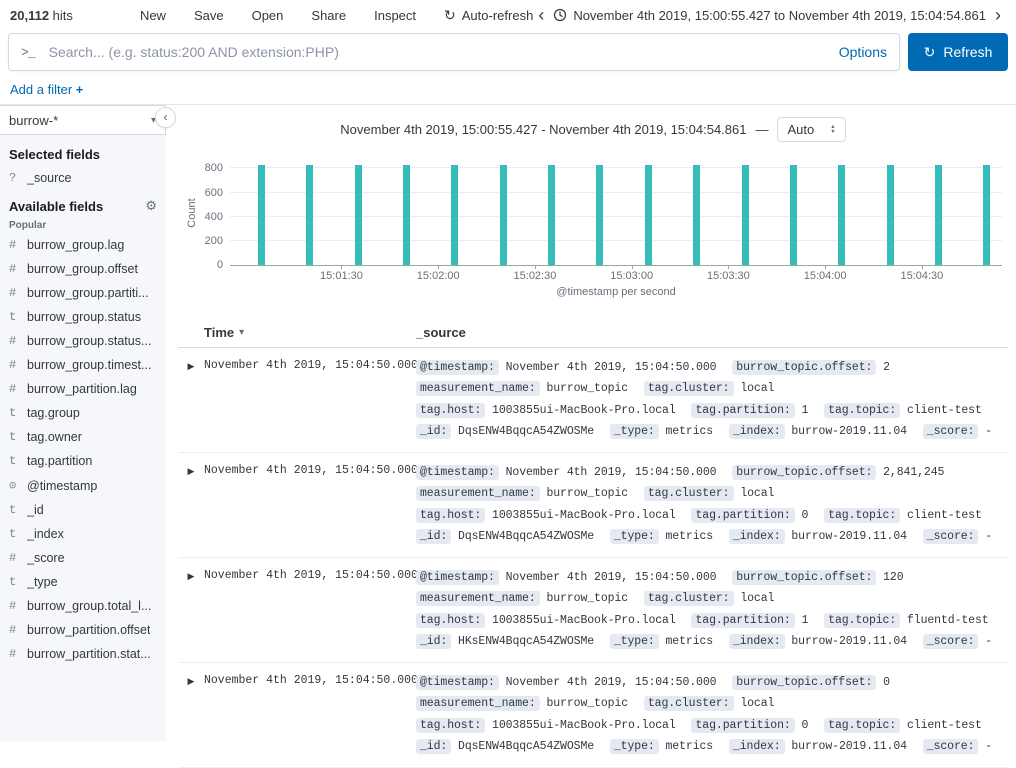 This screenshot has height=768, width=1016. I want to click on field-item: # _score, so click(83, 558).